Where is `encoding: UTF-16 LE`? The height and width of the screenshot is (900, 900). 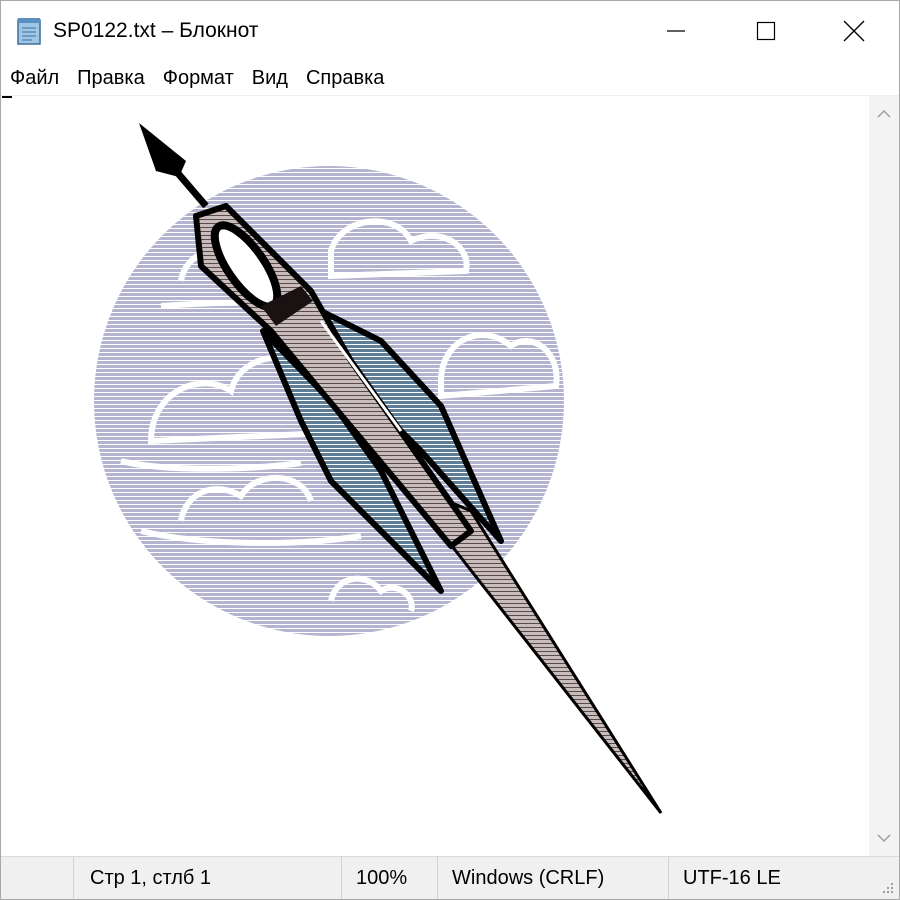
encoding: UTF-16 LE is located at coordinates (783, 878).